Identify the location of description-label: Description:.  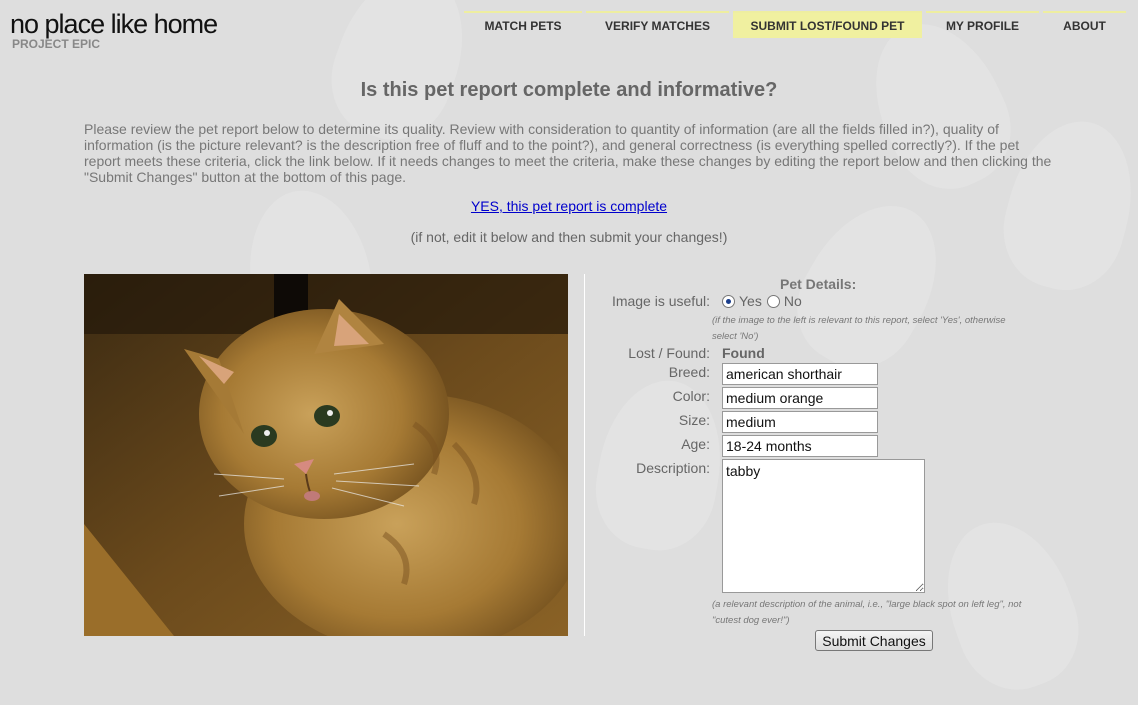
(673, 468).